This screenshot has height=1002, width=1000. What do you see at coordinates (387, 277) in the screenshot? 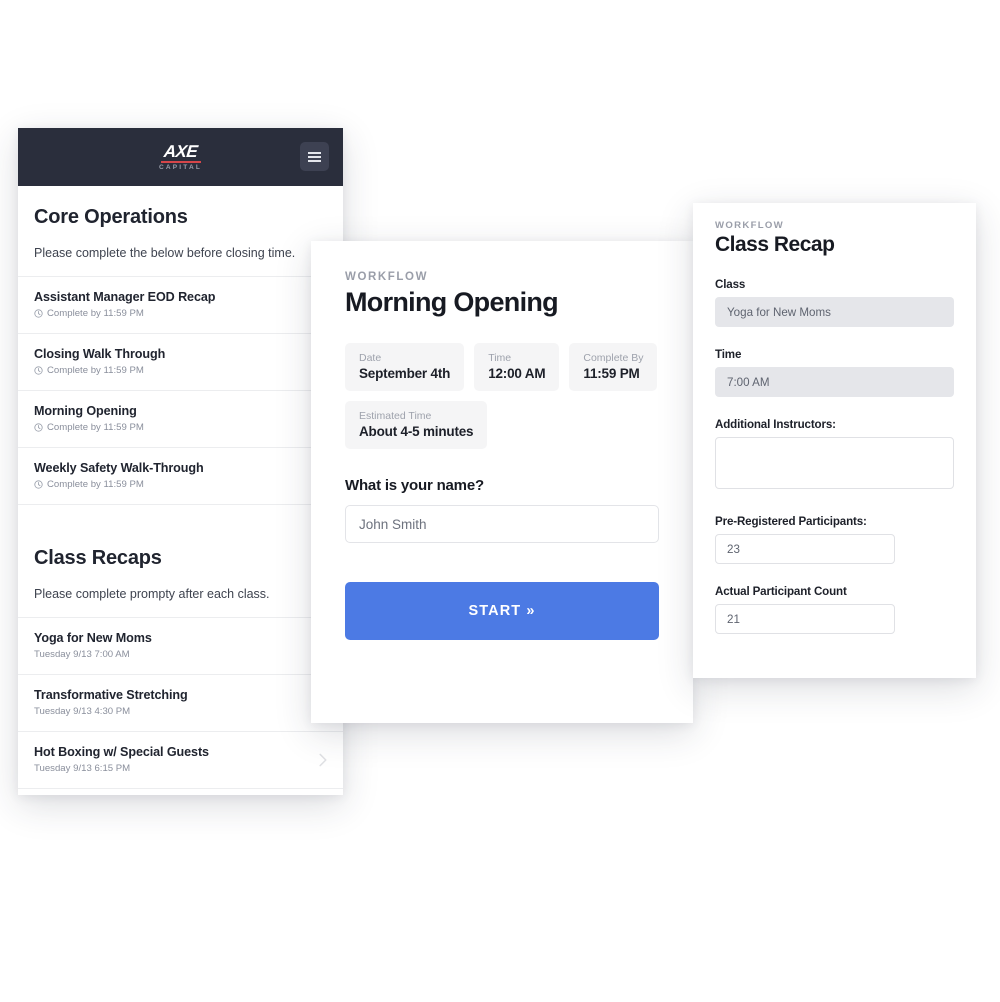
I see `workflow-kicker: WORKFLOW` at bounding box center [387, 277].